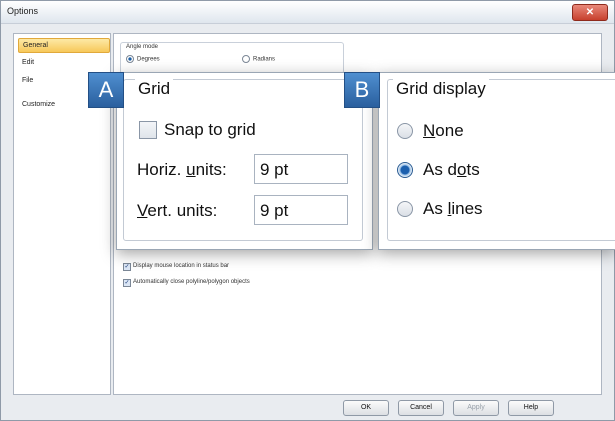 The width and height of the screenshot is (615, 421). Describe the element at coordinates (23, 11) in the screenshot. I see `window-title: Options` at that location.